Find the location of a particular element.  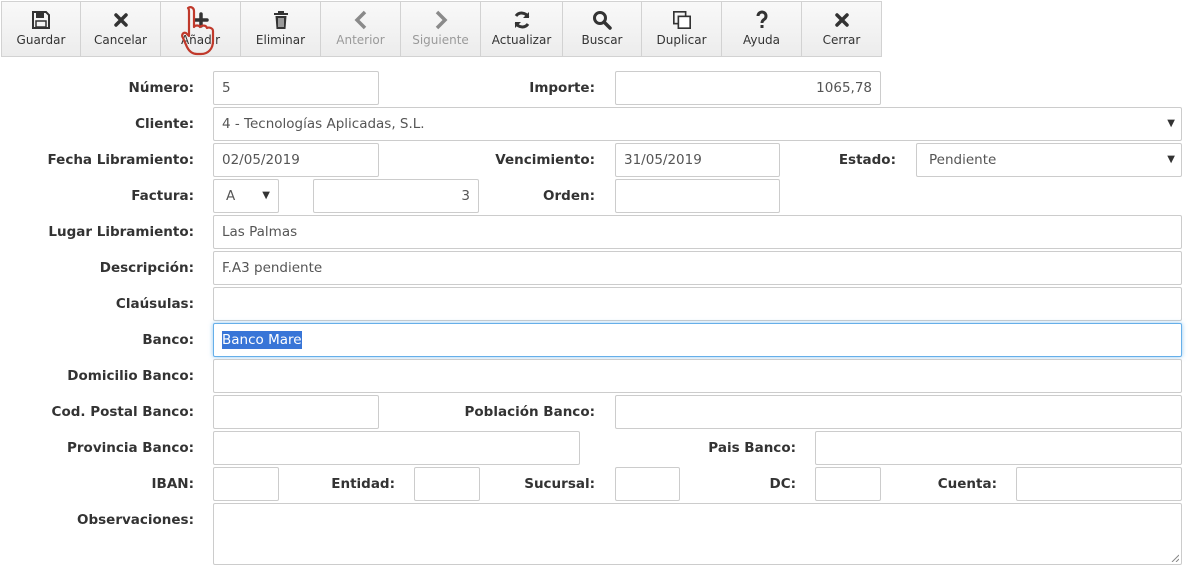

chevron-right-icon is located at coordinates (441, 20).